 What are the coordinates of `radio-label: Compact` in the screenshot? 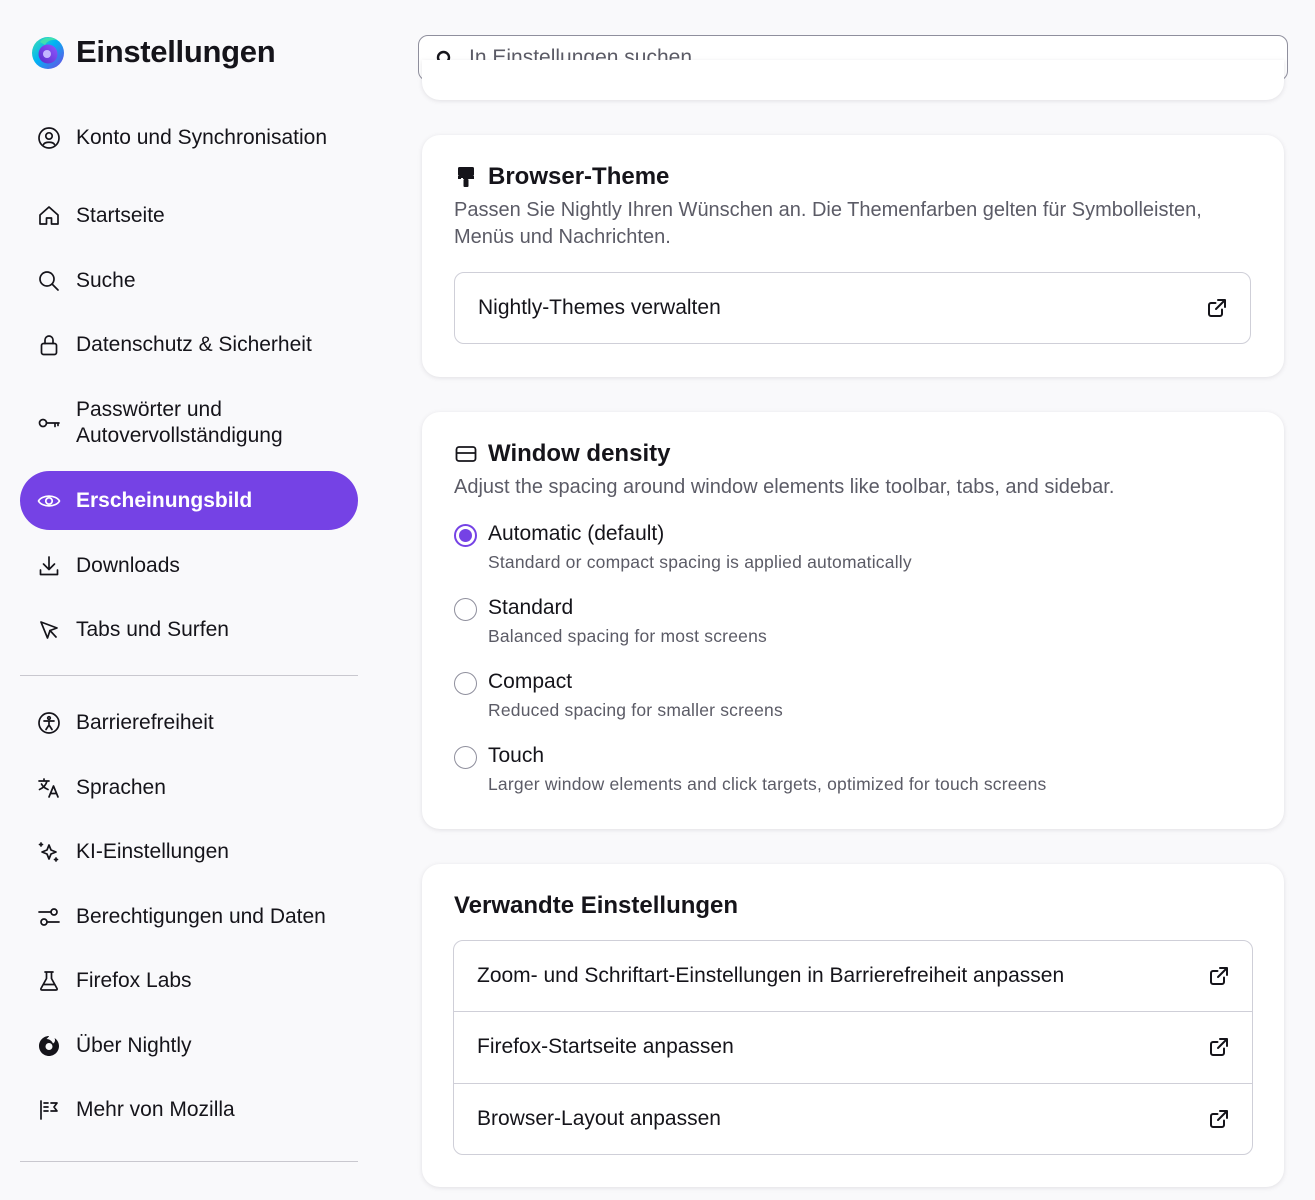 It's located at (530, 681).